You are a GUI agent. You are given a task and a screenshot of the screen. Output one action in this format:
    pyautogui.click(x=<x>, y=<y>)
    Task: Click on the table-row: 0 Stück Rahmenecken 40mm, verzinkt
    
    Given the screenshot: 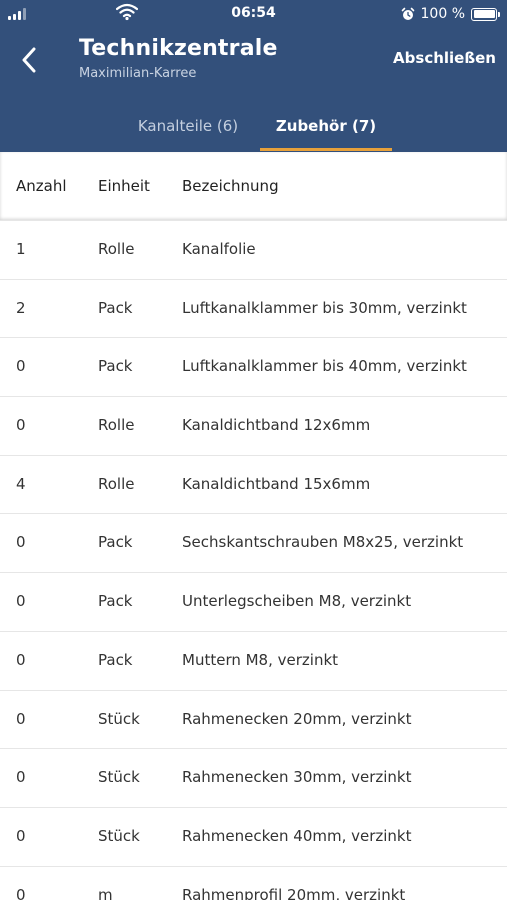 What is the action you would take?
    pyautogui.click(x=253, y=837)
    